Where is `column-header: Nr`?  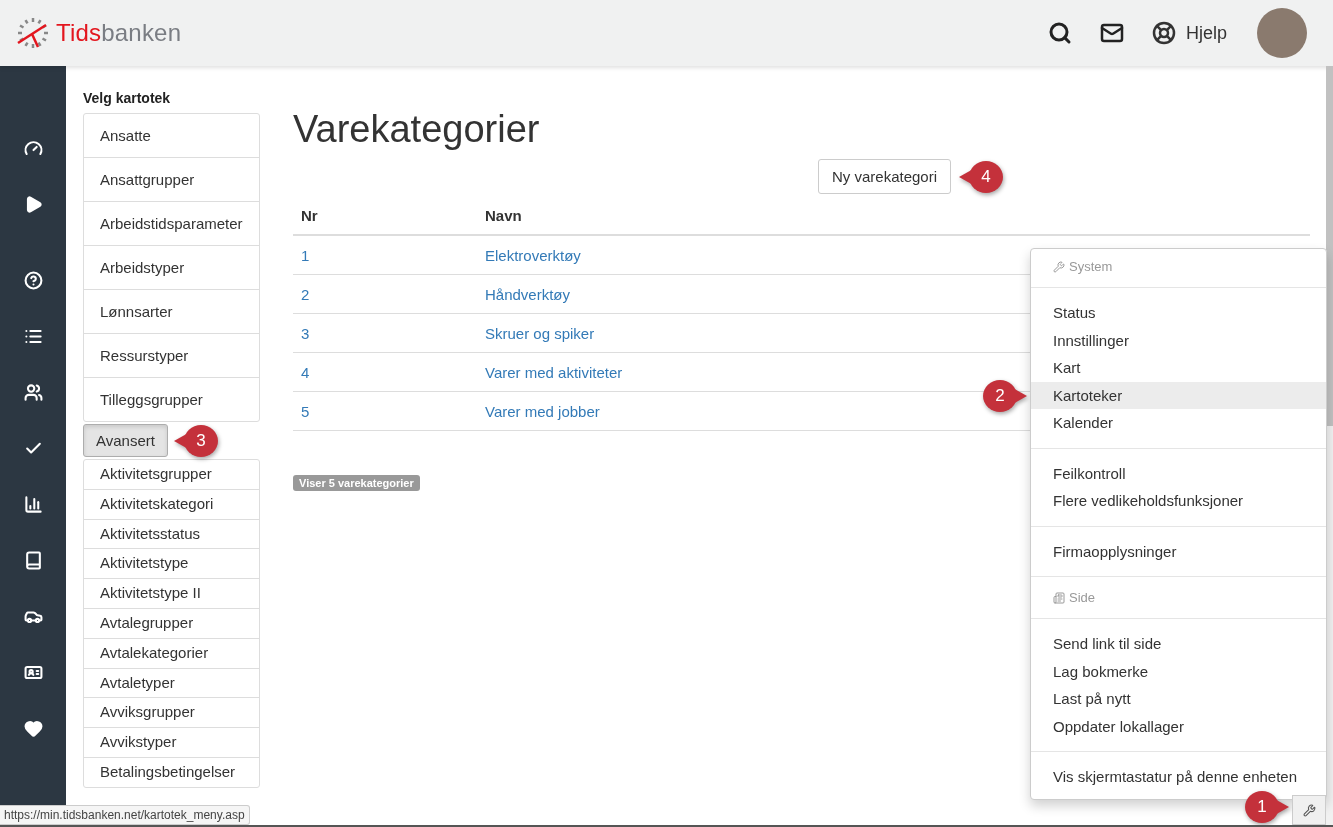
column-header: Nr is located at coordinates (309, 215).